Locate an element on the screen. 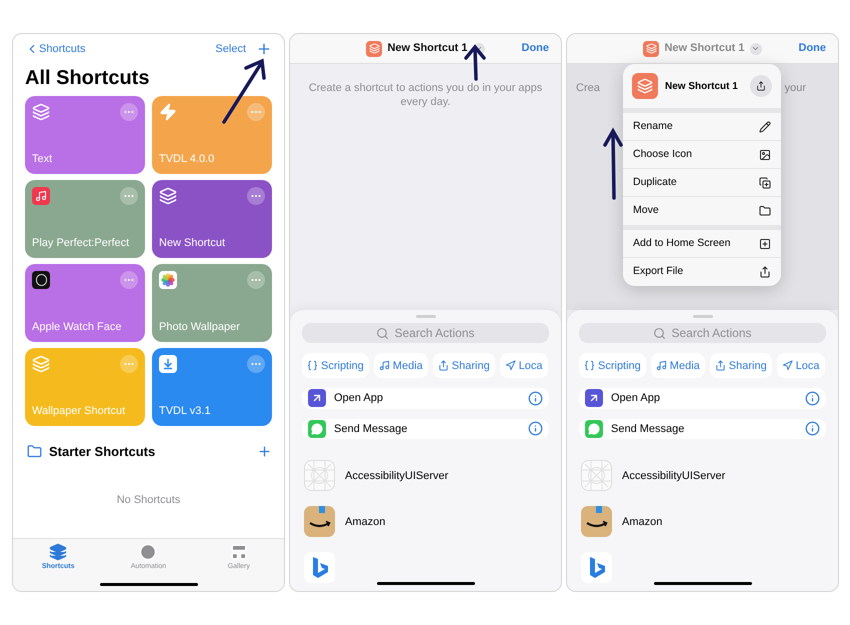 This screenshot has width=850, height=625. gallery-icon is located at coordinates (239, 552).